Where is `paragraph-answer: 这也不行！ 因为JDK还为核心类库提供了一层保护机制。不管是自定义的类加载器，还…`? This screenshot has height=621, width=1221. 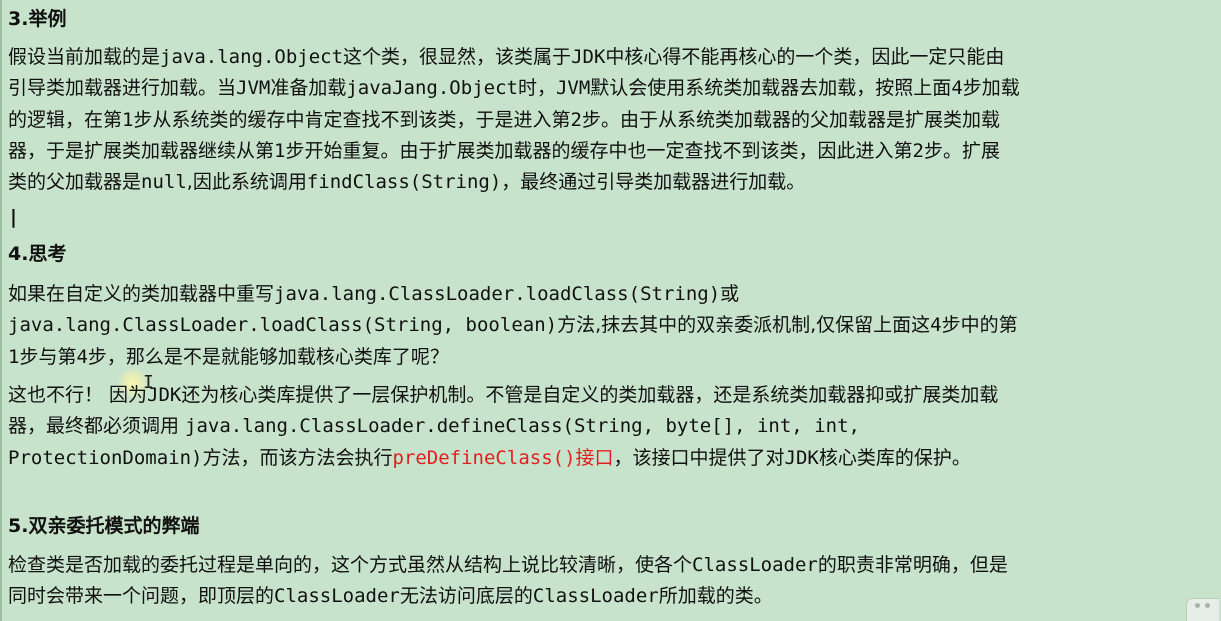 paragraph-answer: 这也不行！ 因为JDK还为核心类库提供了一层保护机制。不管是自定义的类加载器，还… is located at coordinates (503, 427).